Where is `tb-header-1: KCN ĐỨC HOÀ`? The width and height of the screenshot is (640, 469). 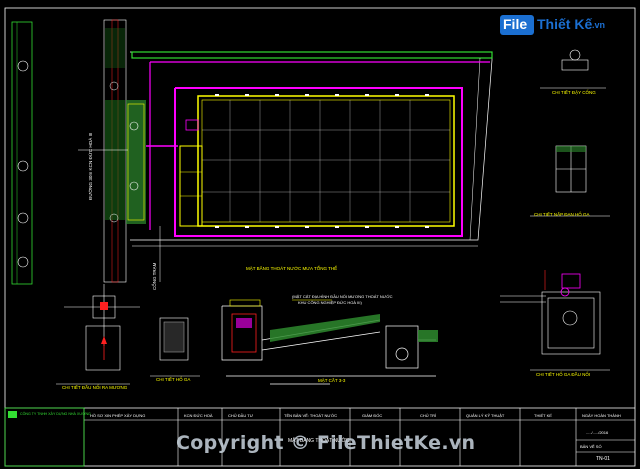 tb-header-1: KCN ĐỨC HOÀ is located at coordinates (198, 415).